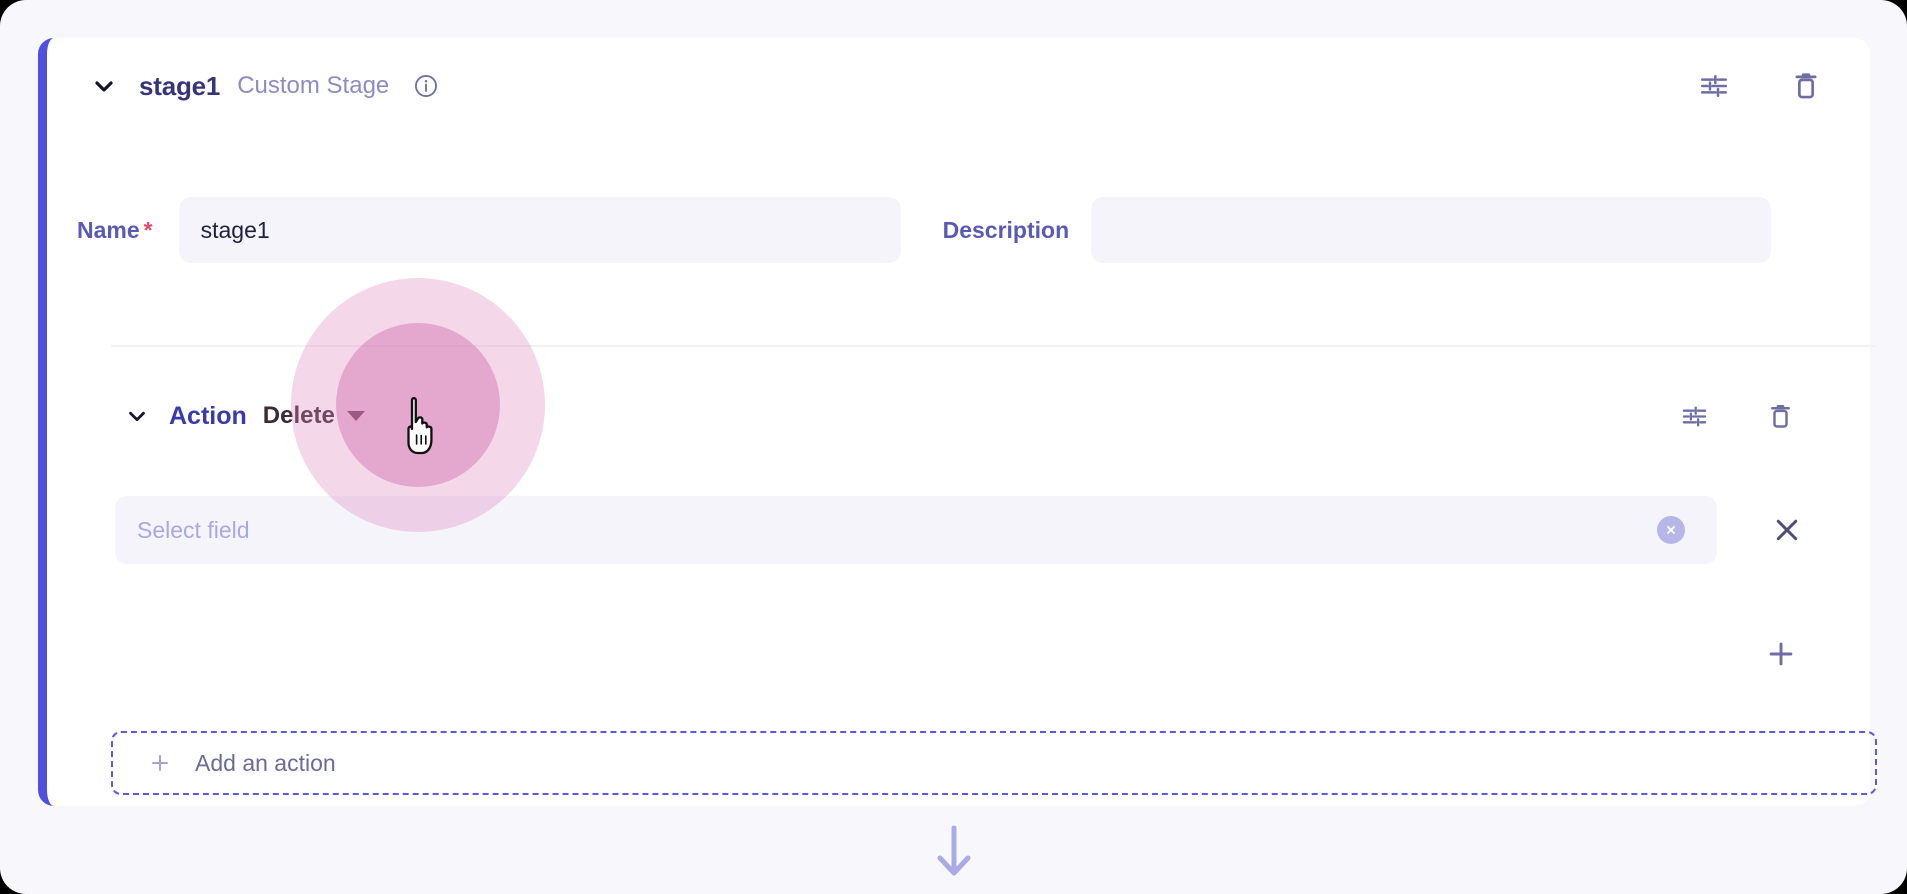  I want to click on stage-fields-row: Name* Description, so click(958, 230).